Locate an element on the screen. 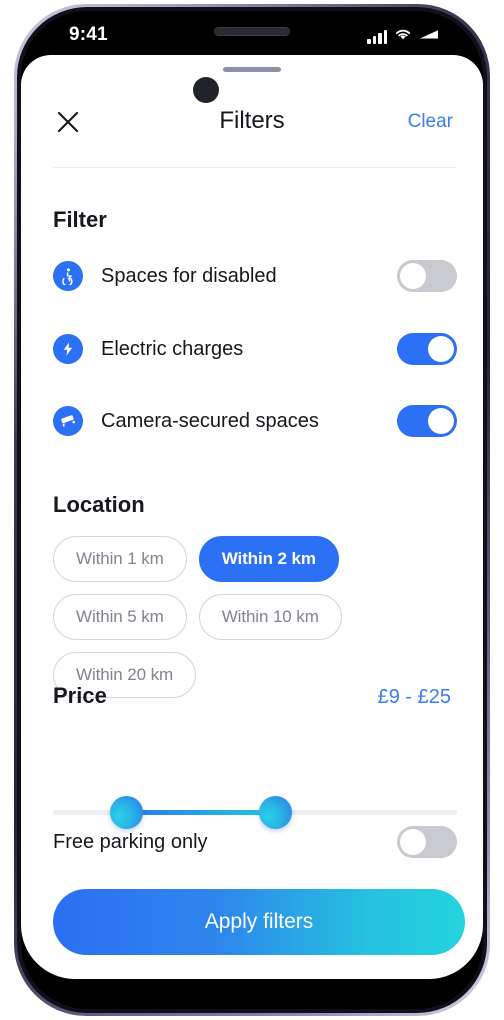 The image size is (504, 1020). apply-filters-button: Apply filters is located at coordinates (259, 922).